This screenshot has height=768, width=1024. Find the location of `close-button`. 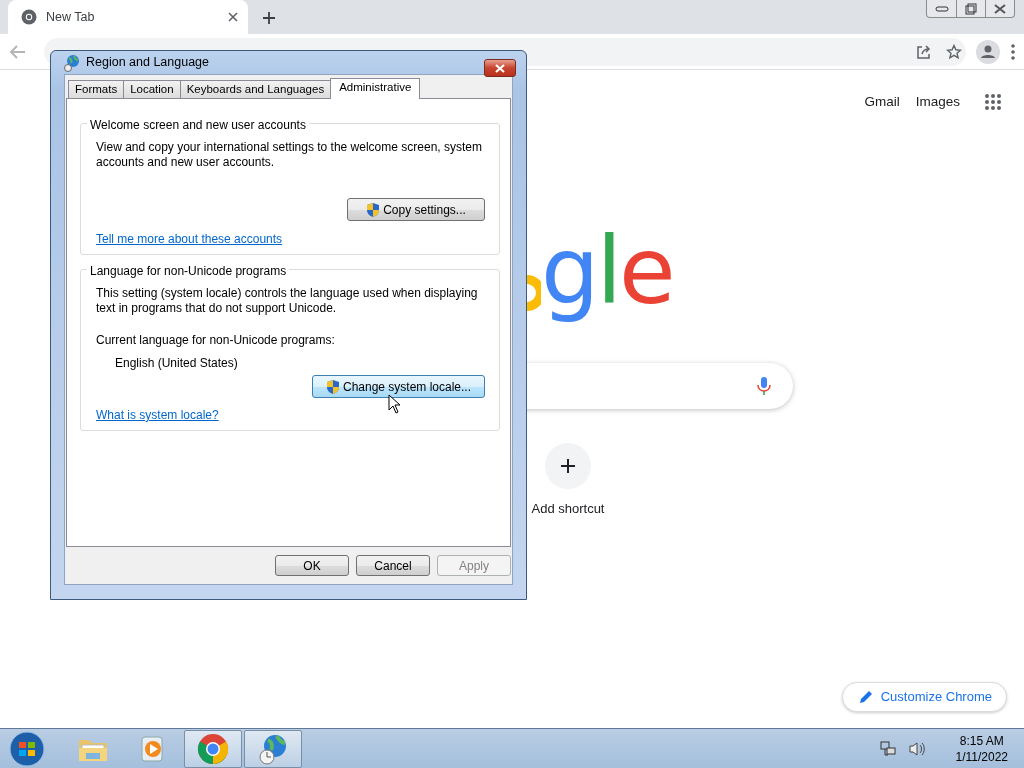

close-button is located at coordinates (500, 68).